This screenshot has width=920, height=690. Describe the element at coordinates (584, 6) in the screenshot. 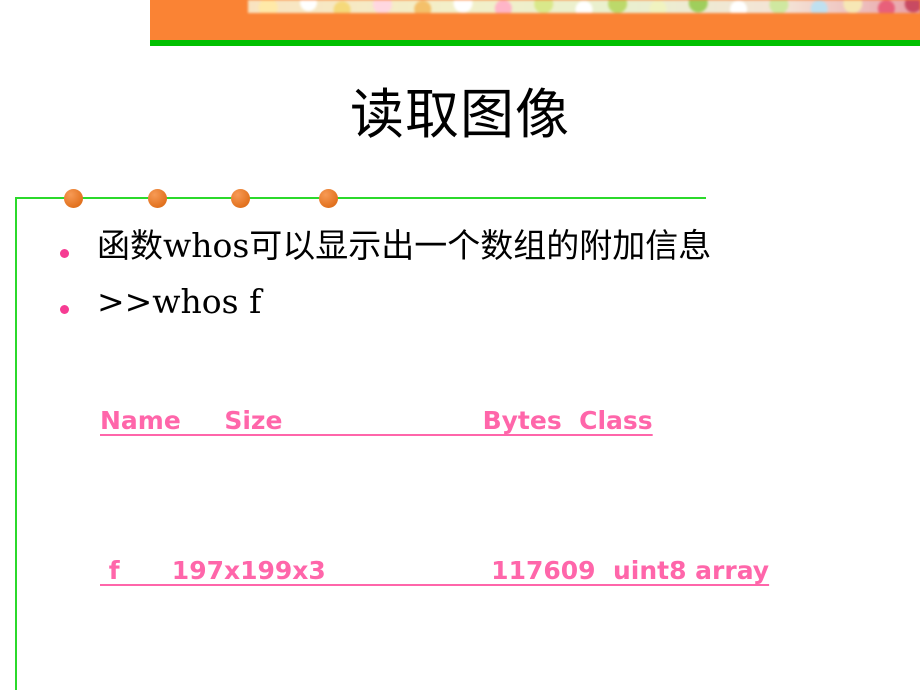

I see `banner-photo-strip-image` at that location.